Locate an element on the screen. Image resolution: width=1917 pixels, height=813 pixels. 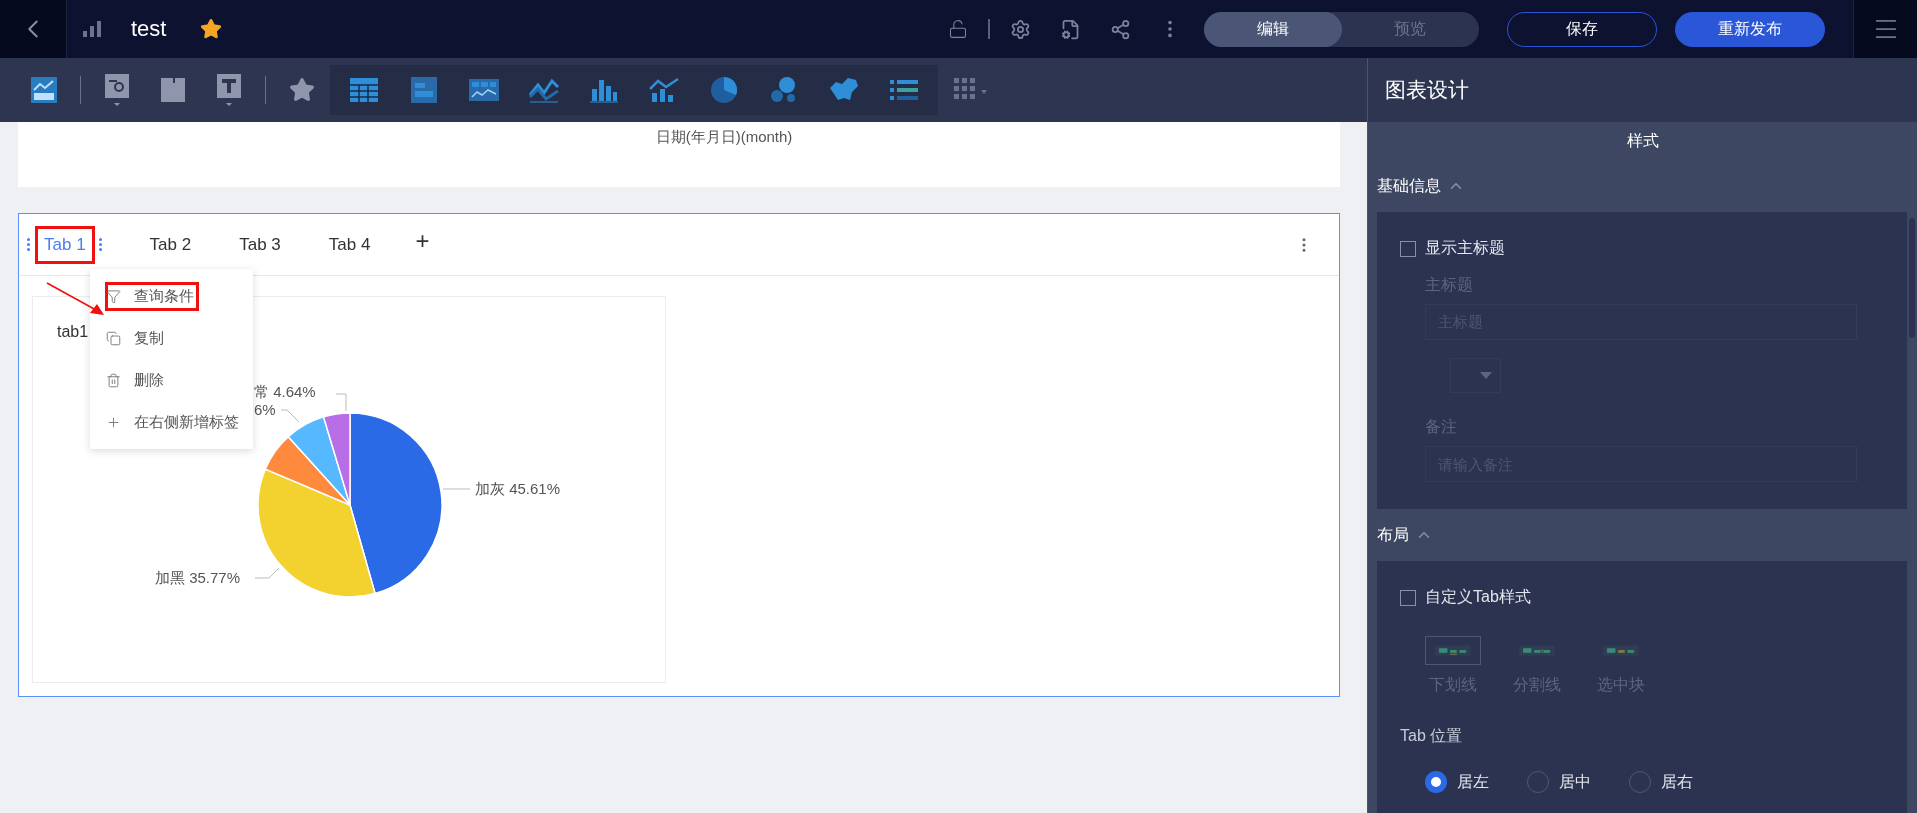
filter-icon is located at coordinates (113, 296).